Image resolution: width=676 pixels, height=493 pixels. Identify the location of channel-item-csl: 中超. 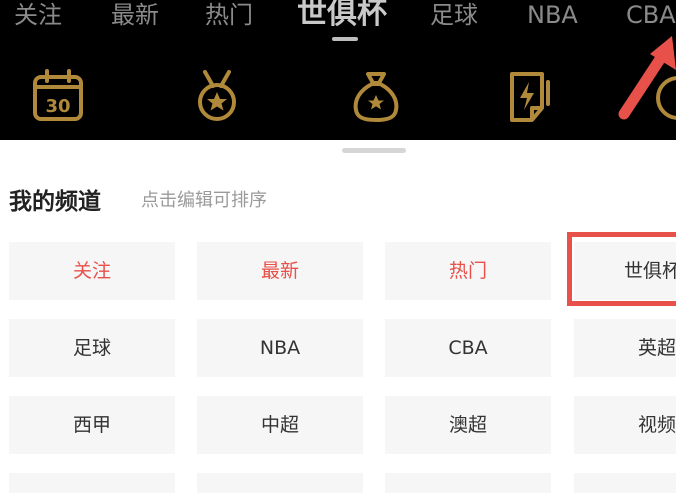
(280, 425).